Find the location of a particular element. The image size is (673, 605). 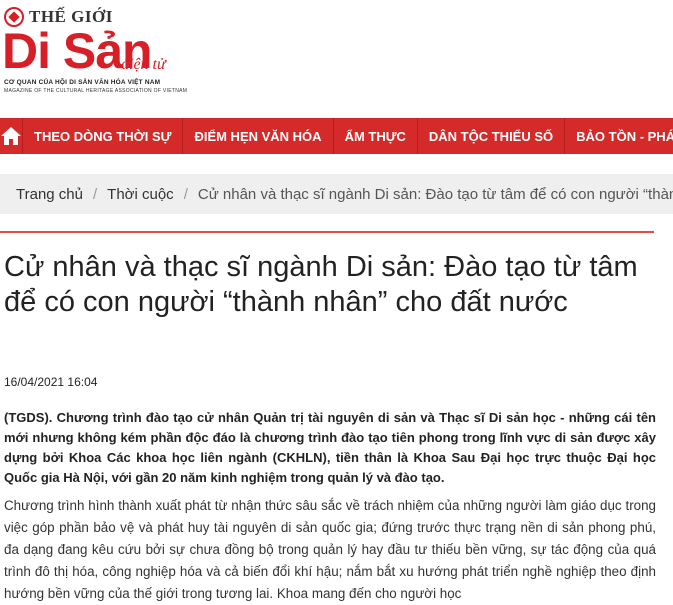

nav-item-bao-ton-phat: BẢO TỒN - PHÁT is located at coordinates (619, 136).